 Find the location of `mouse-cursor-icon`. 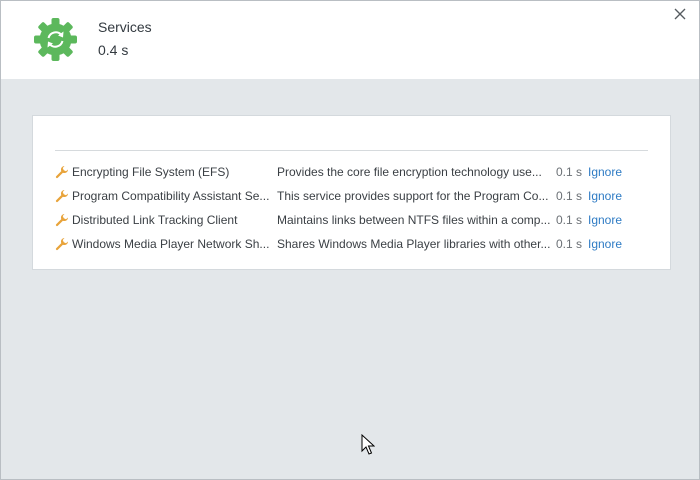

mouse-cursor-icon is located at coordinates (368, 444).